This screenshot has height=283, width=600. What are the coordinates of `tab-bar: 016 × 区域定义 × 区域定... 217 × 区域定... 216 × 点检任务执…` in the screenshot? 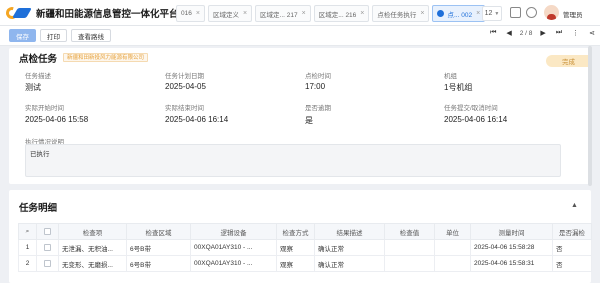 It's located at (332, 13).